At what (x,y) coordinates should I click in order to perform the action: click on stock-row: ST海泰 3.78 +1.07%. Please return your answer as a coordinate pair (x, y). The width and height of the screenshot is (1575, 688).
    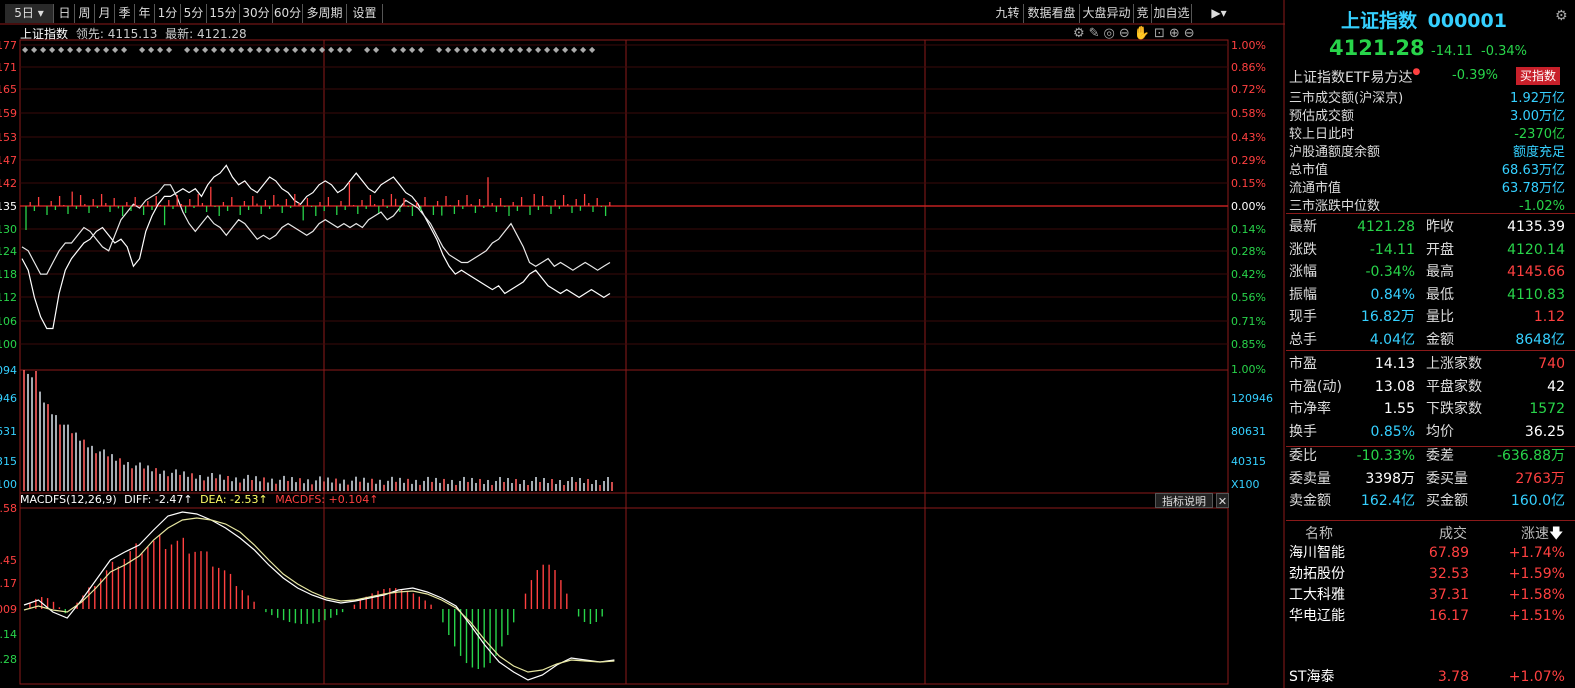
    Looking at the image, I should click on (1427, 677).